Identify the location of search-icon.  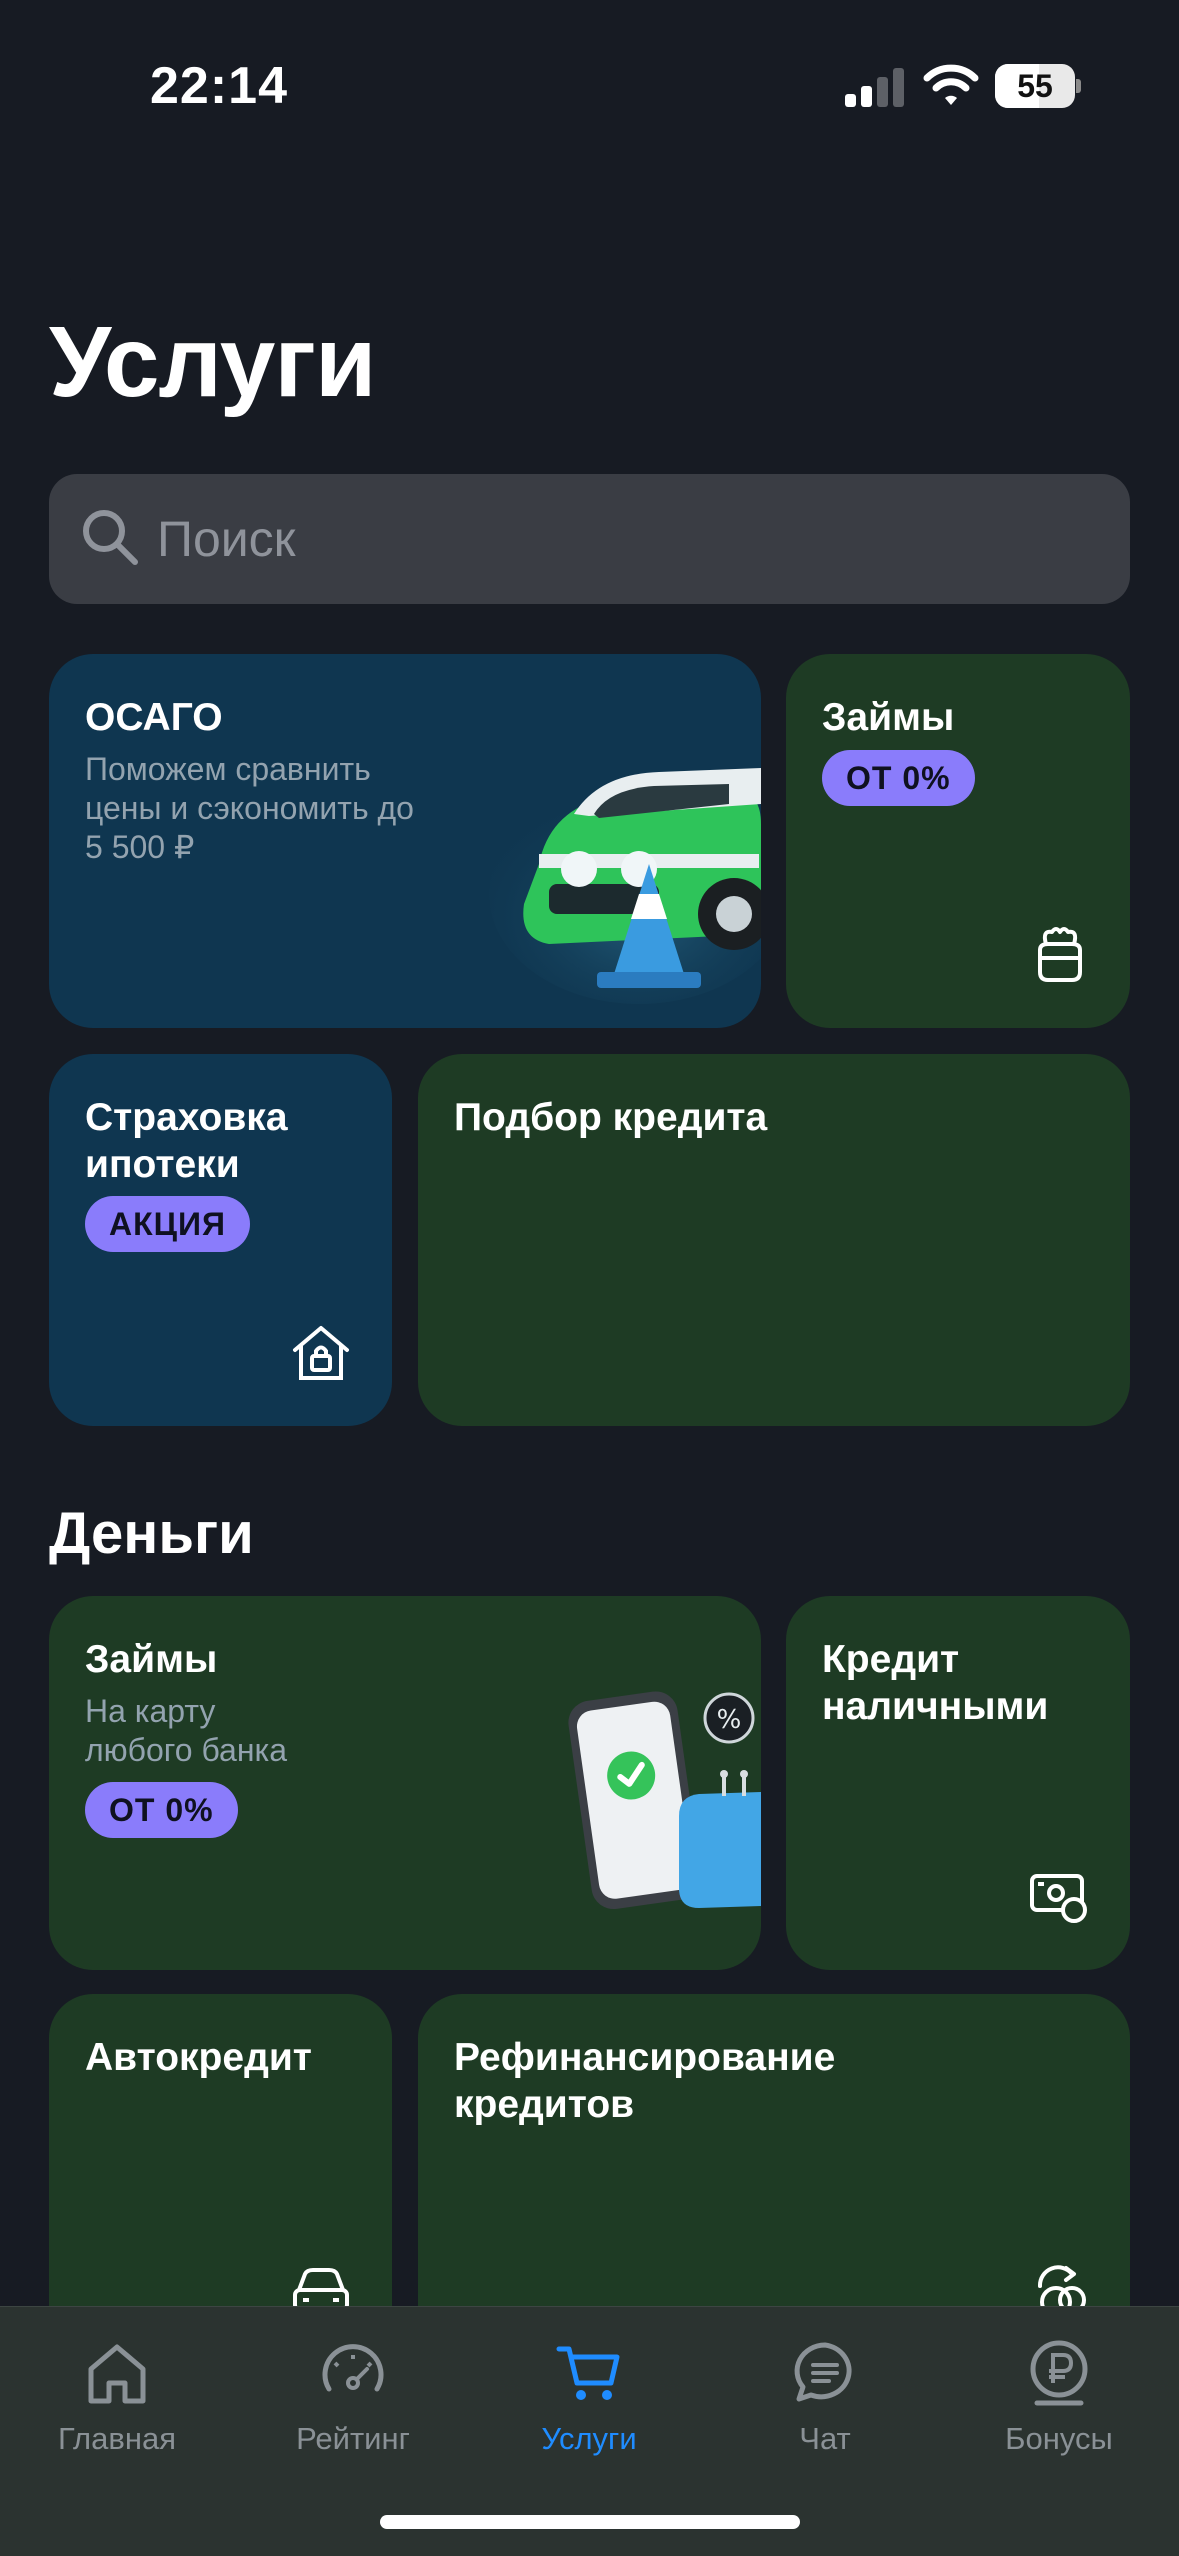
(110, 537).